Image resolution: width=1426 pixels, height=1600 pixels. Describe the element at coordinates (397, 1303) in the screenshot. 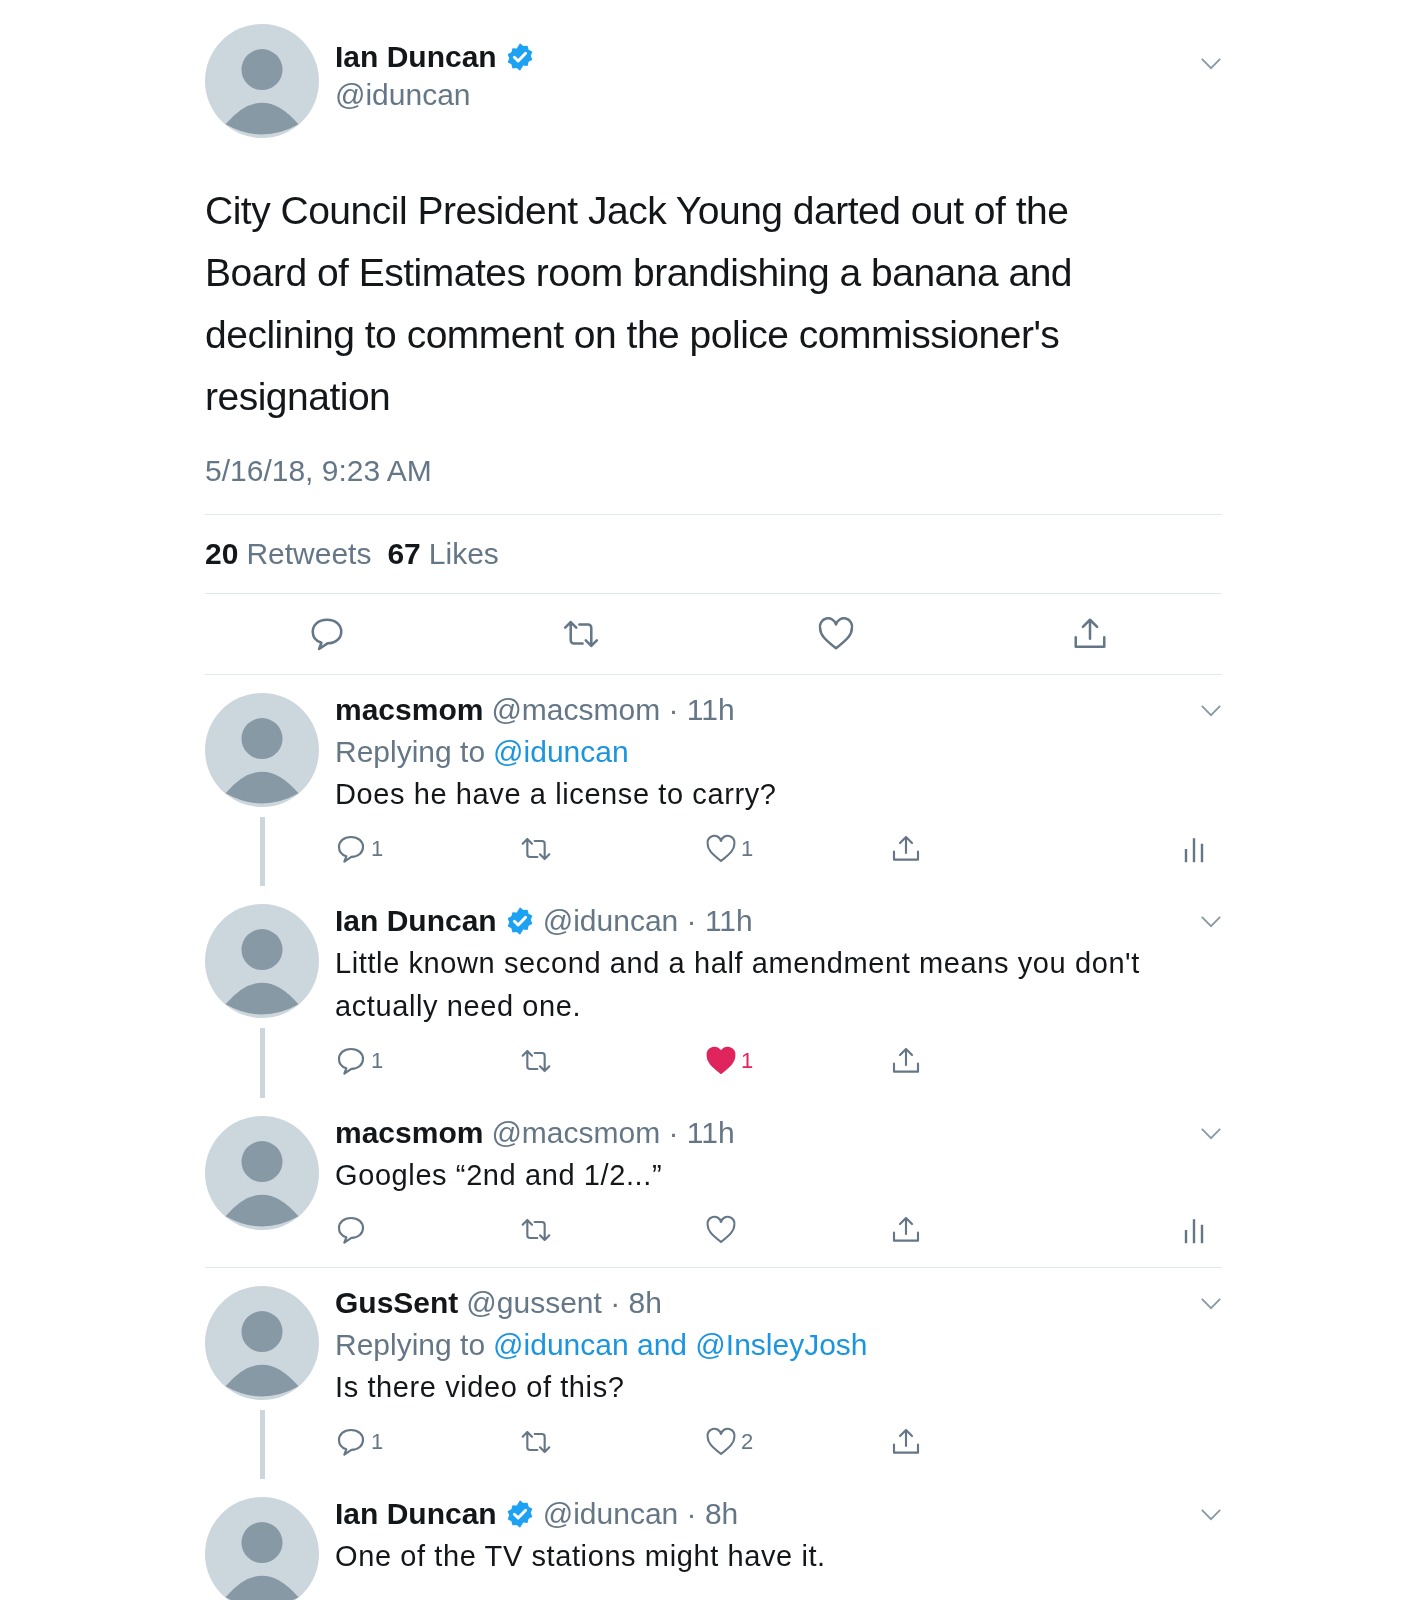

I see `author-name: GusSent` at that location.